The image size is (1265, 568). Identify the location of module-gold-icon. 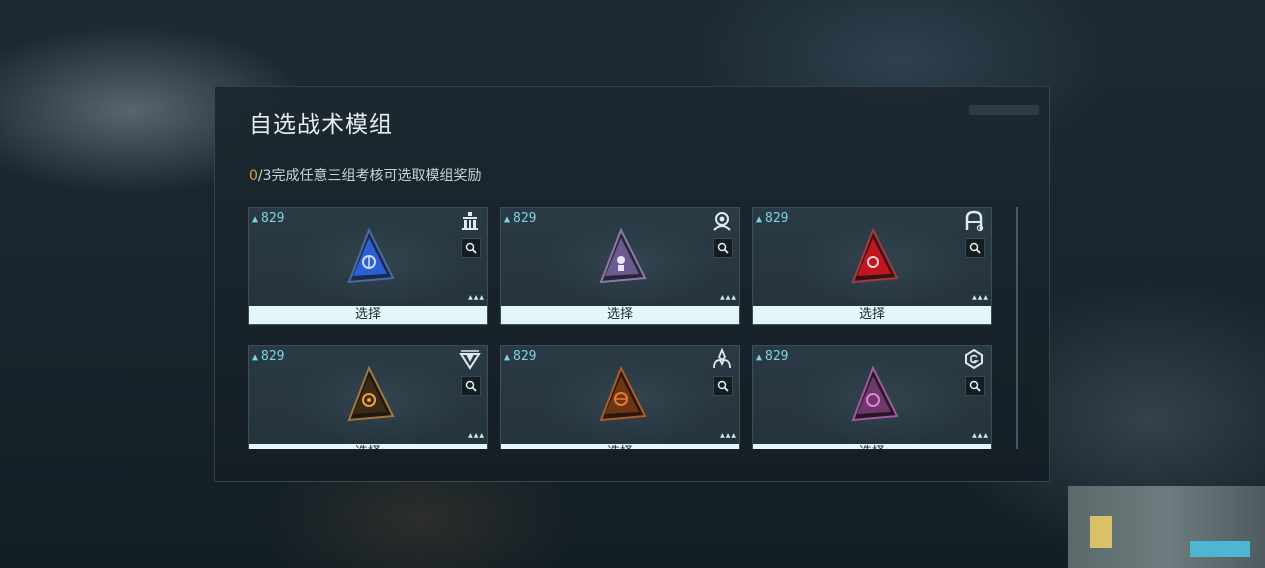
(371, 394).